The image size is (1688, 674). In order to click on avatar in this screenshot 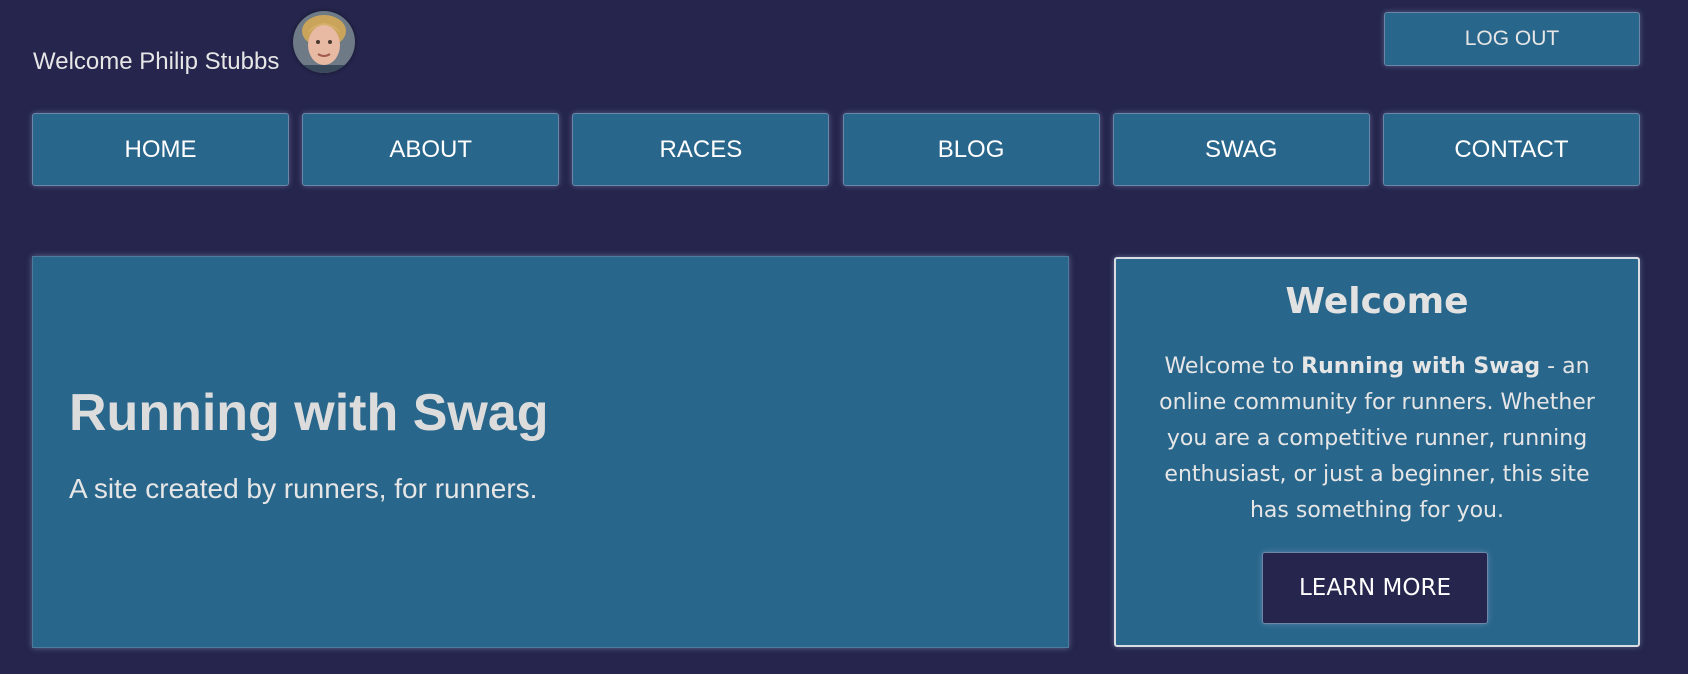, I will do `click(324, 42)`.